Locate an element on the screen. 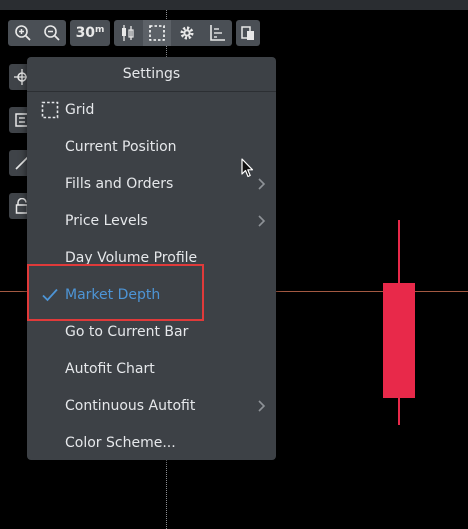 This screenshot has height=529, width=468. settings-menu-button is located at coordinates (157, 33).